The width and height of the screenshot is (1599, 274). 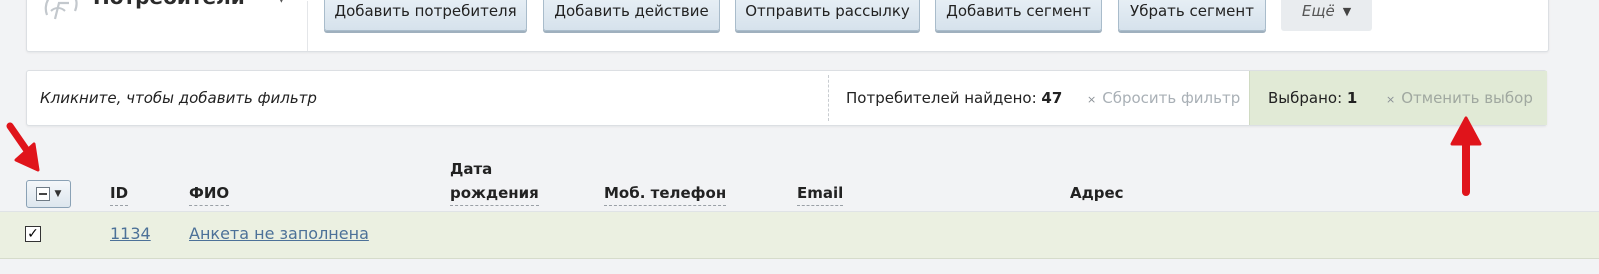 What do you see at coordinates (42, 194) in the screenshot?
I see `partial-checkbox-icon` at bounding box center [42, 194].